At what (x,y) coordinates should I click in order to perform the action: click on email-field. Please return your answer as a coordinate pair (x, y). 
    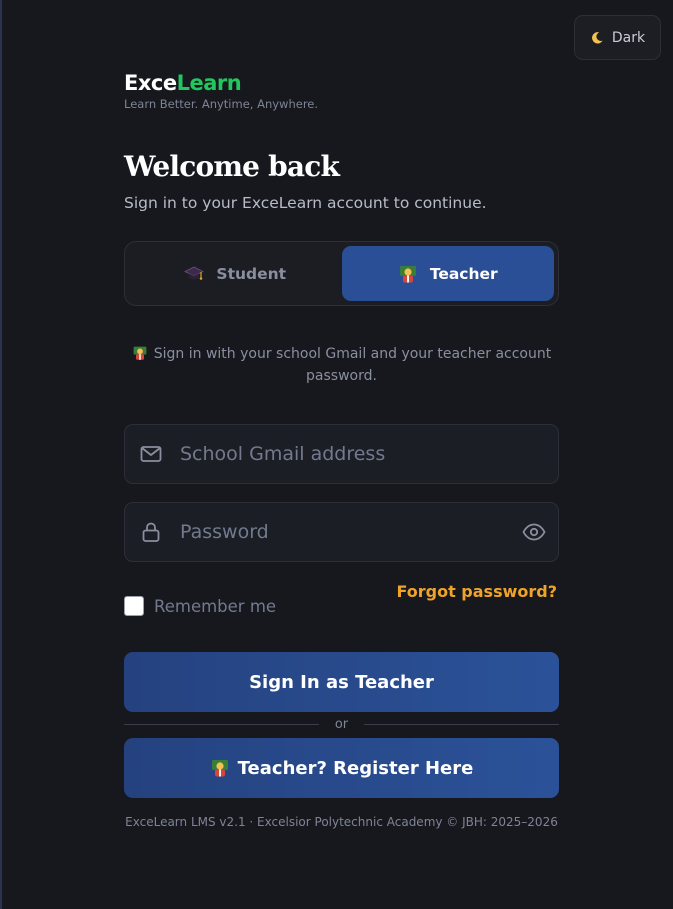
    Looking at the image, I should click on (341, 454).